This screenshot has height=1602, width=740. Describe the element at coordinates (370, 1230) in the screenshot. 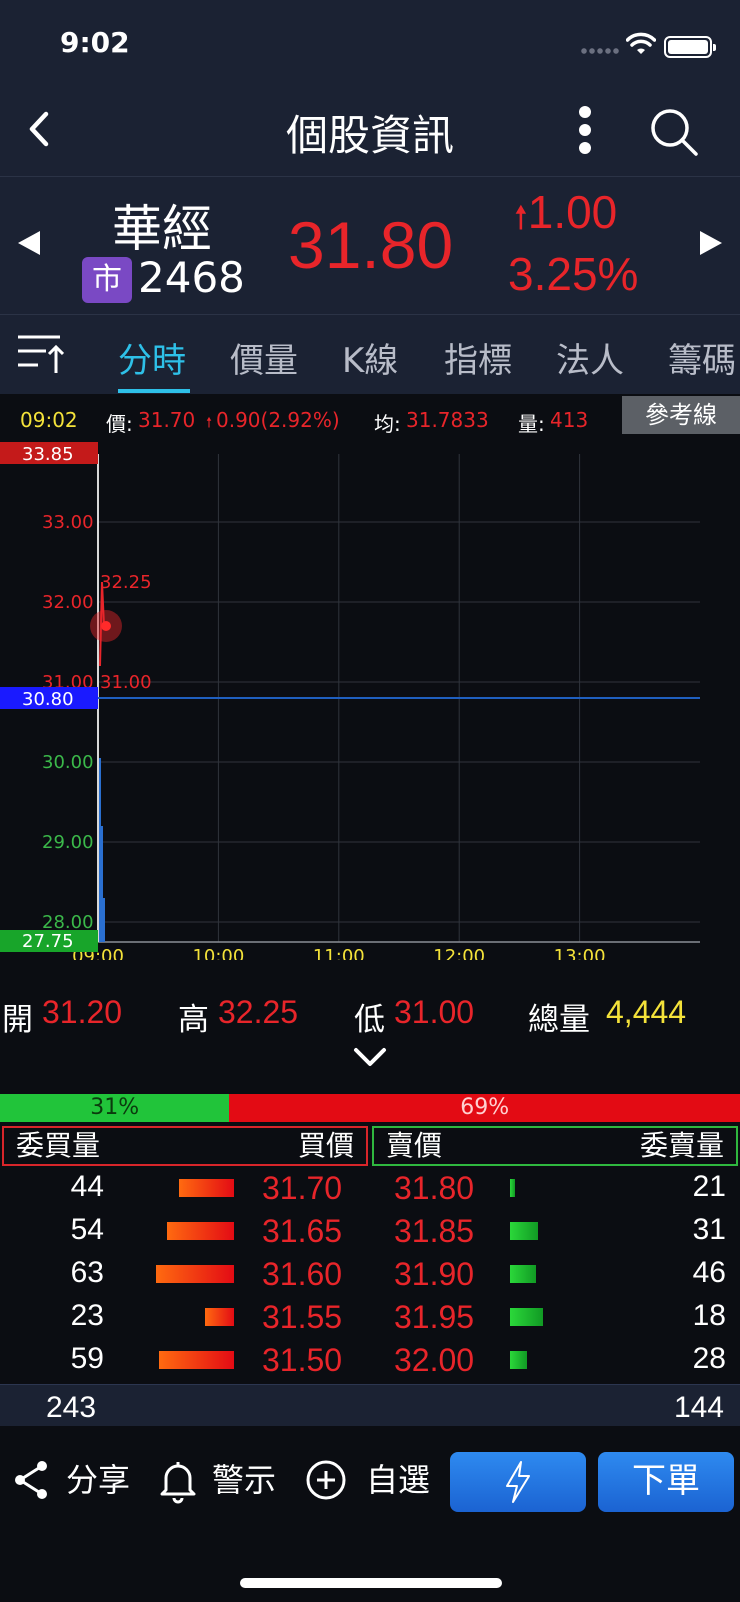

I see `order-row: 54 31.65 31.85 31` at that location.